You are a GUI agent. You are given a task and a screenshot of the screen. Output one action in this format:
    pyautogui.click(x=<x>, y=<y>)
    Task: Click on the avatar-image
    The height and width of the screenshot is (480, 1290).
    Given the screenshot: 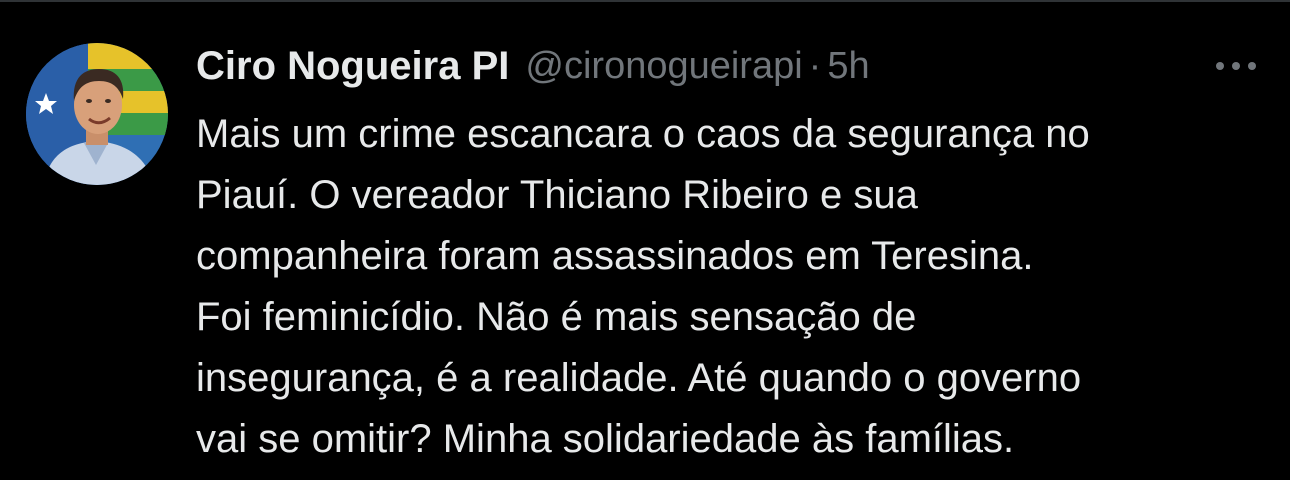 What is the action you would take?
    pyautogui.click(x=97, y=114)
    